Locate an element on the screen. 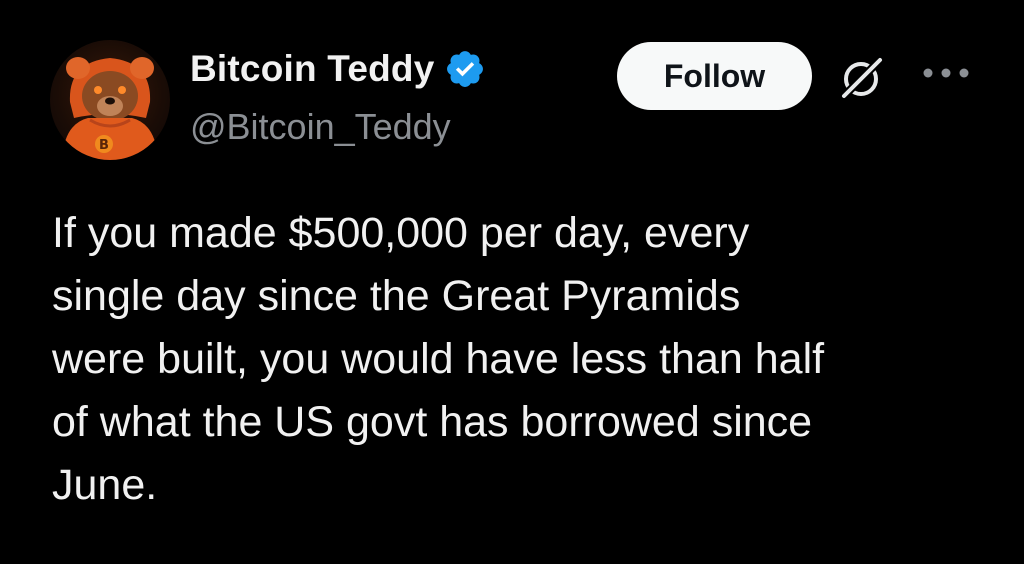 Image resolution: width=1024 pixels, height=564 pixels. author-handle: @Bitcoin_Teddy is located at coordinates (320, 127).